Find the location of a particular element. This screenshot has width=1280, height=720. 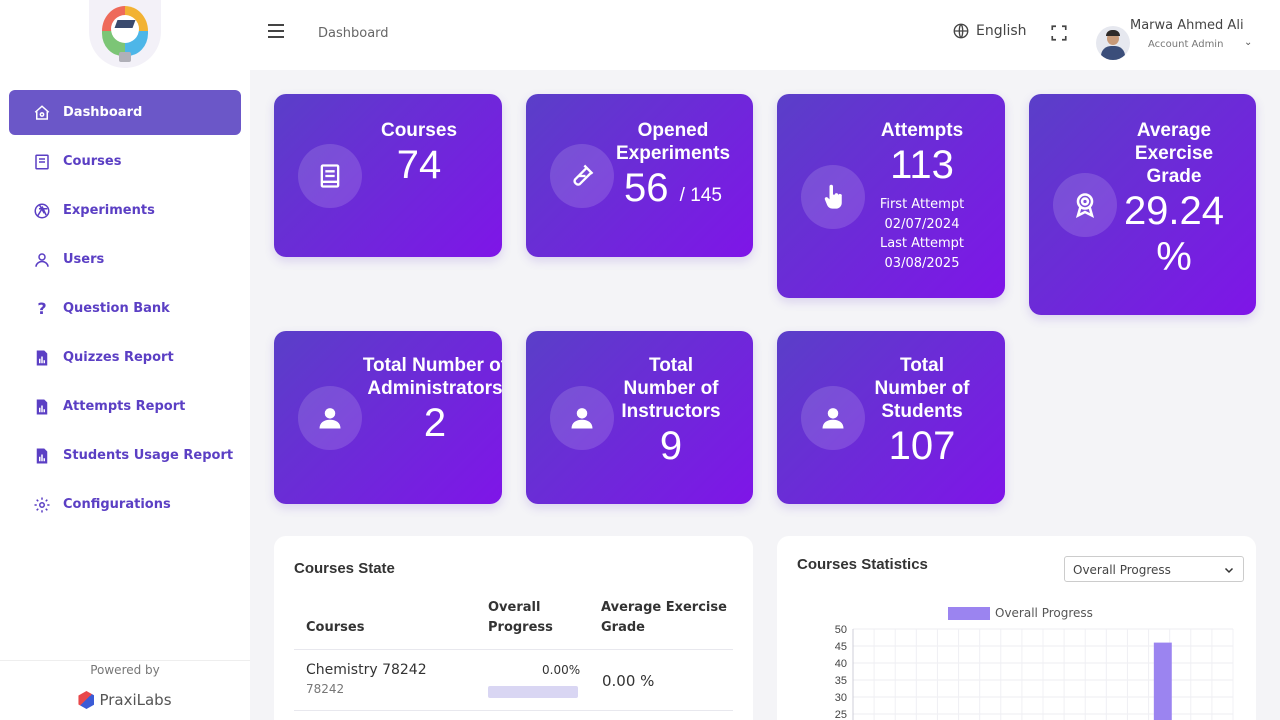

y-tick-label: 40 is located at coordinates (841, 664).